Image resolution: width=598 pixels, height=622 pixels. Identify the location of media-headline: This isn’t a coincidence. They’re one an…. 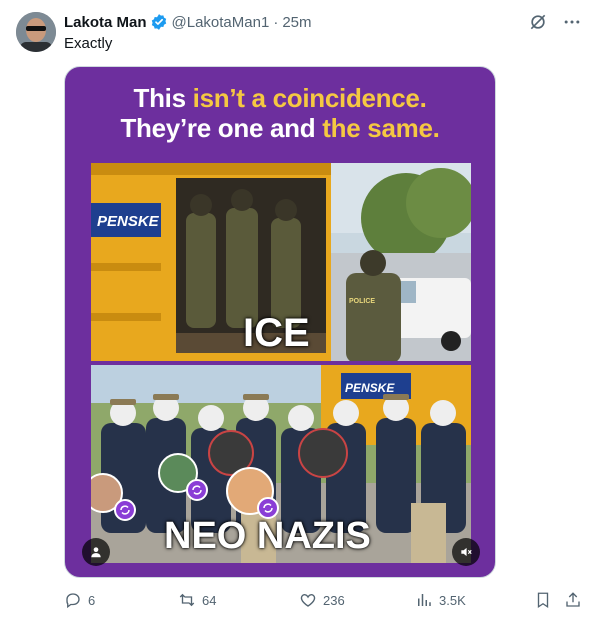
(280, 113).